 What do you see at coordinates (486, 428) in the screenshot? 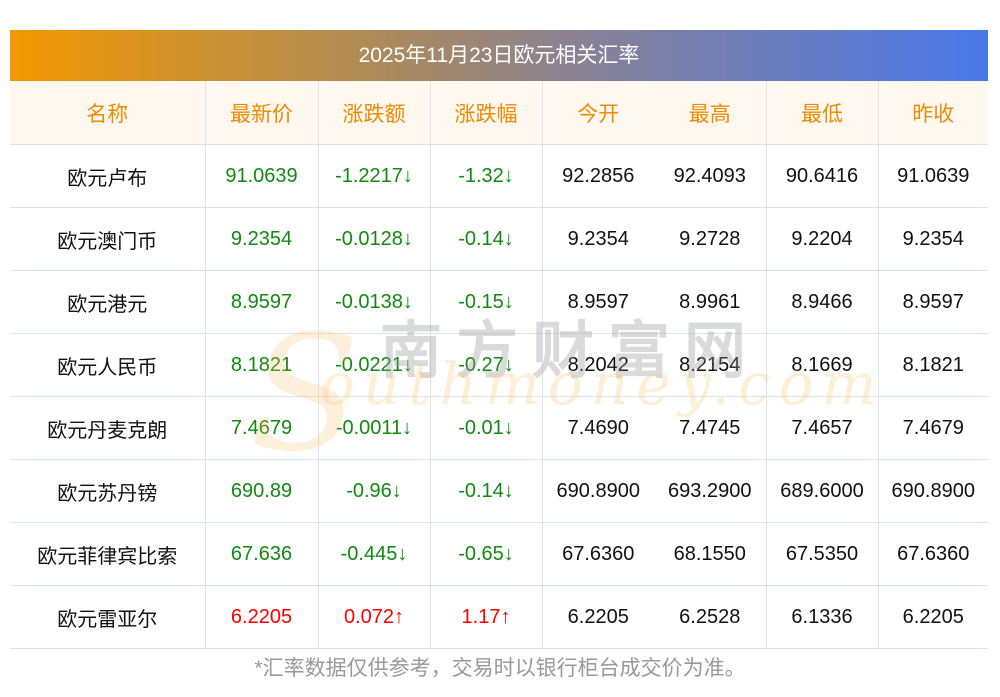
I see `cell-pct: -0.01↓` at bounding box center [486, 428].